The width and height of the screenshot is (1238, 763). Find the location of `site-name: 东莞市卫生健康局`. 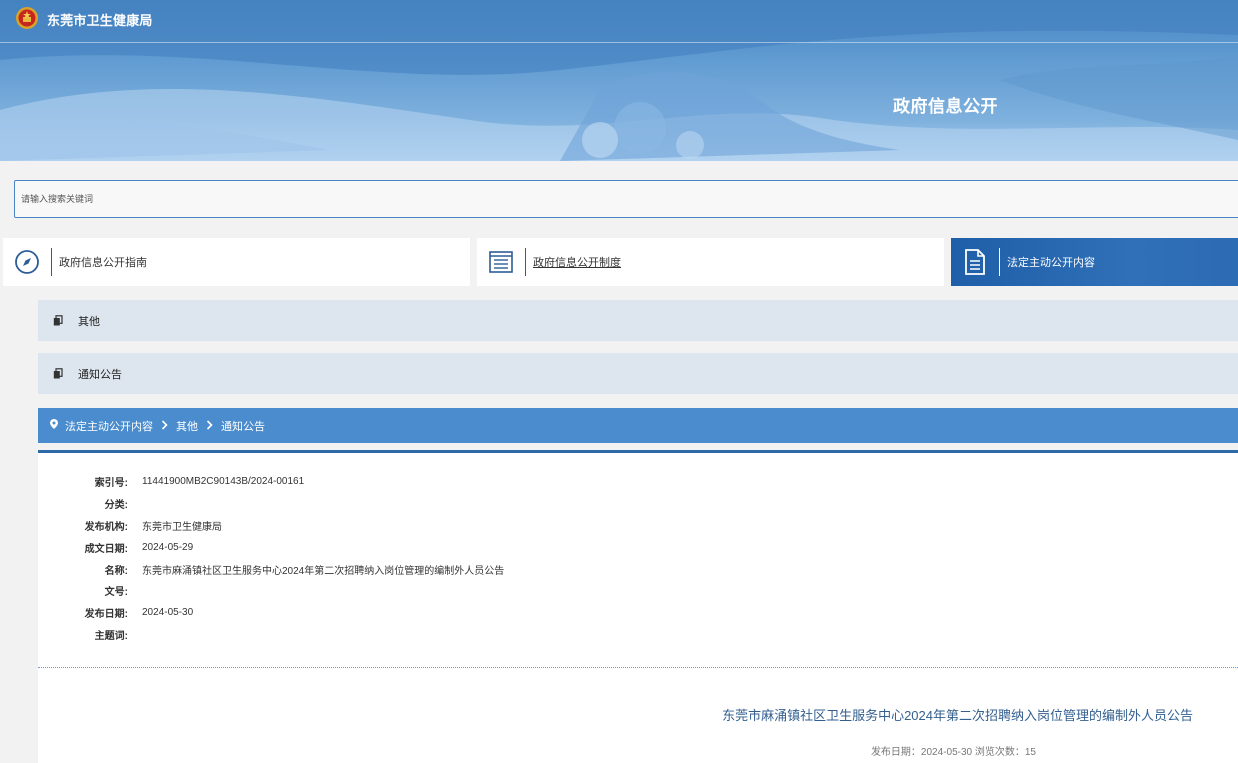

site-name: 东莞市卫生健康局 is located at coordinates (100, 19).